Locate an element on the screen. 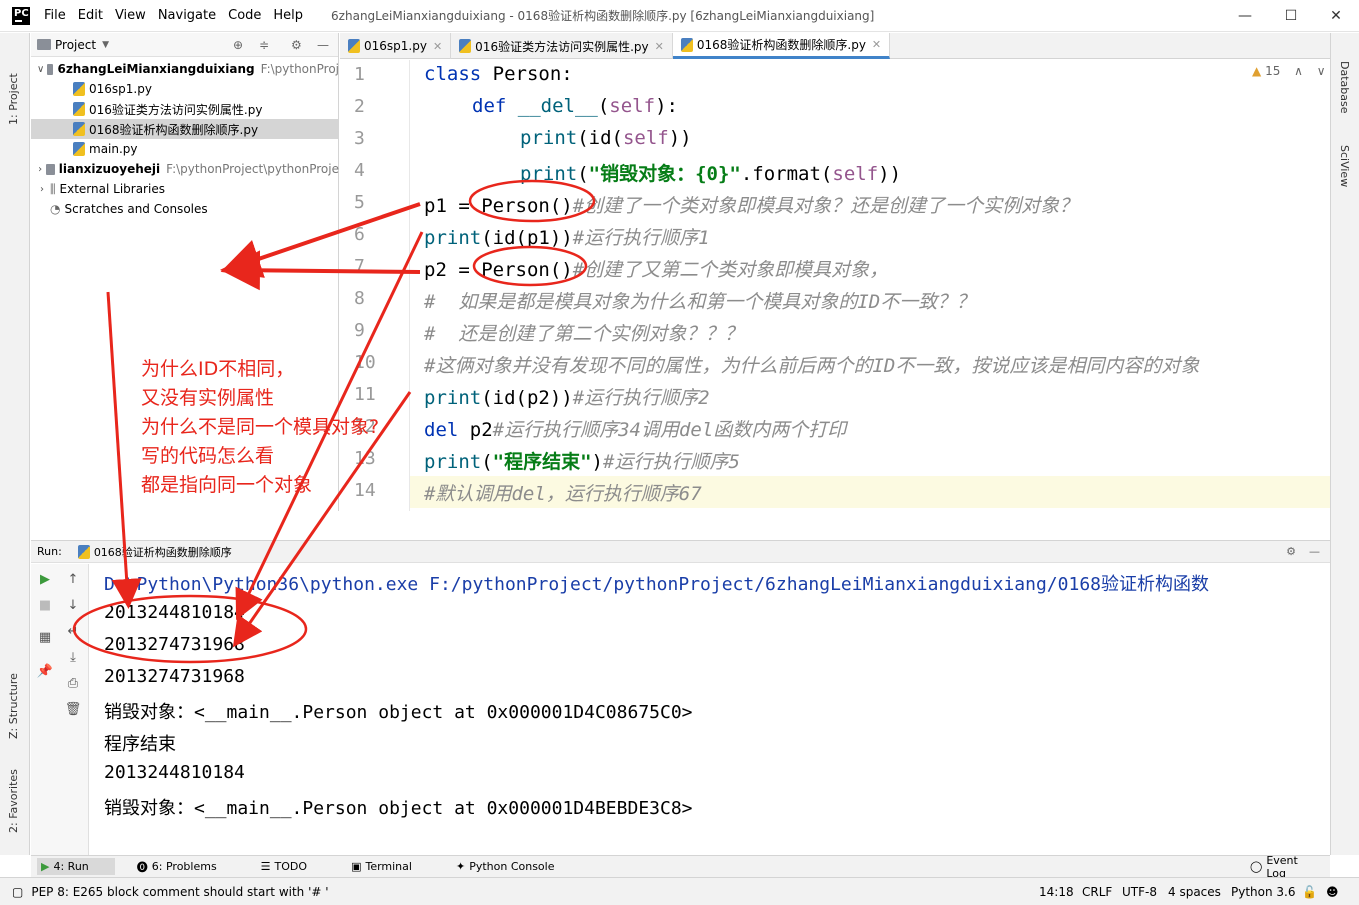  maximize-button: ☐ is located at coordinates (1291, 16).